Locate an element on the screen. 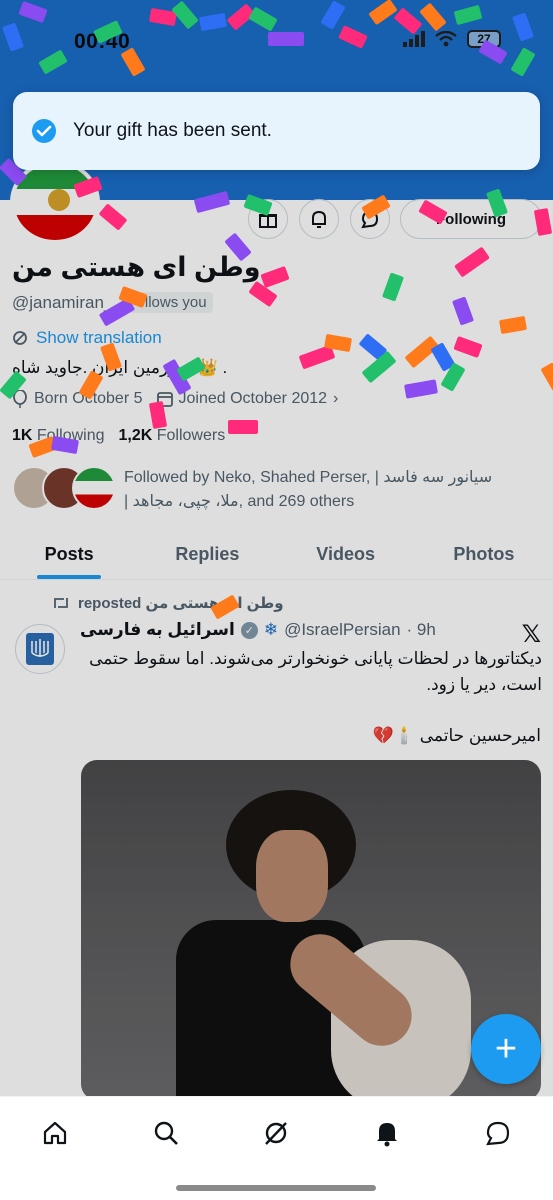 Image resolution: width=553 pixels, height=1200 pixels. handle-row: @janamiran_ Follows you is located at coordinates (112, 302).